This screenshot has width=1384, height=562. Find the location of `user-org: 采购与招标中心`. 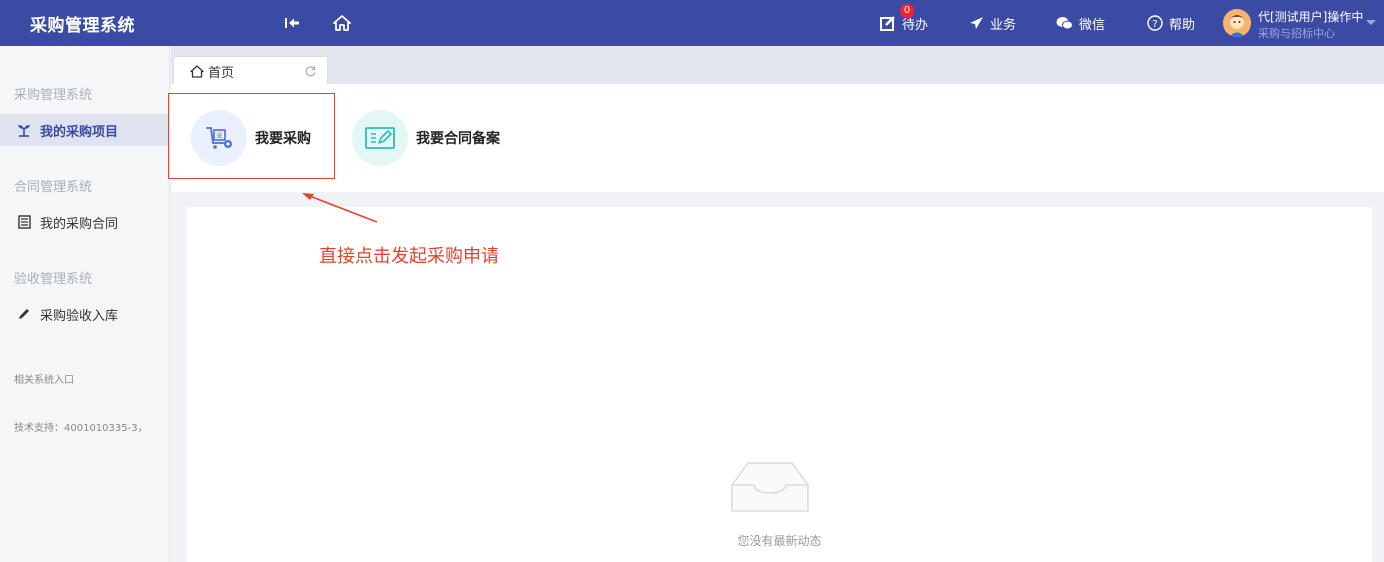

user-org: 采购与招标中心 is located at coordinates (1296, 33).